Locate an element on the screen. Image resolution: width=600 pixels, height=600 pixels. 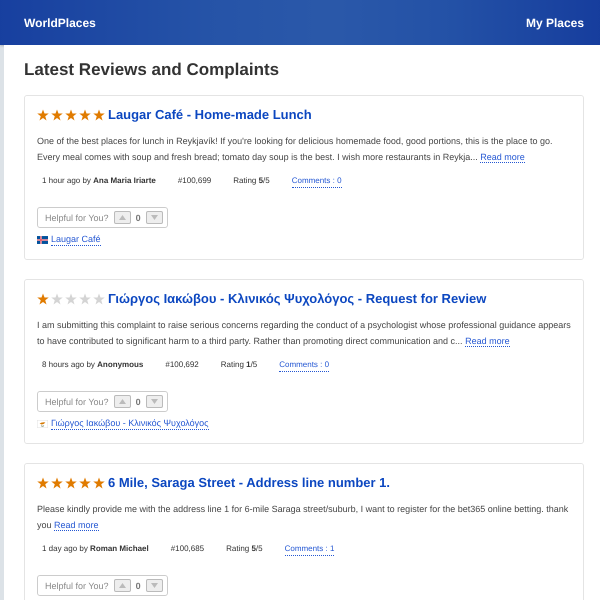
review-title-link: 6 Mile, Saraga Street - Address line number 1. is located at coordinates (249, 483).